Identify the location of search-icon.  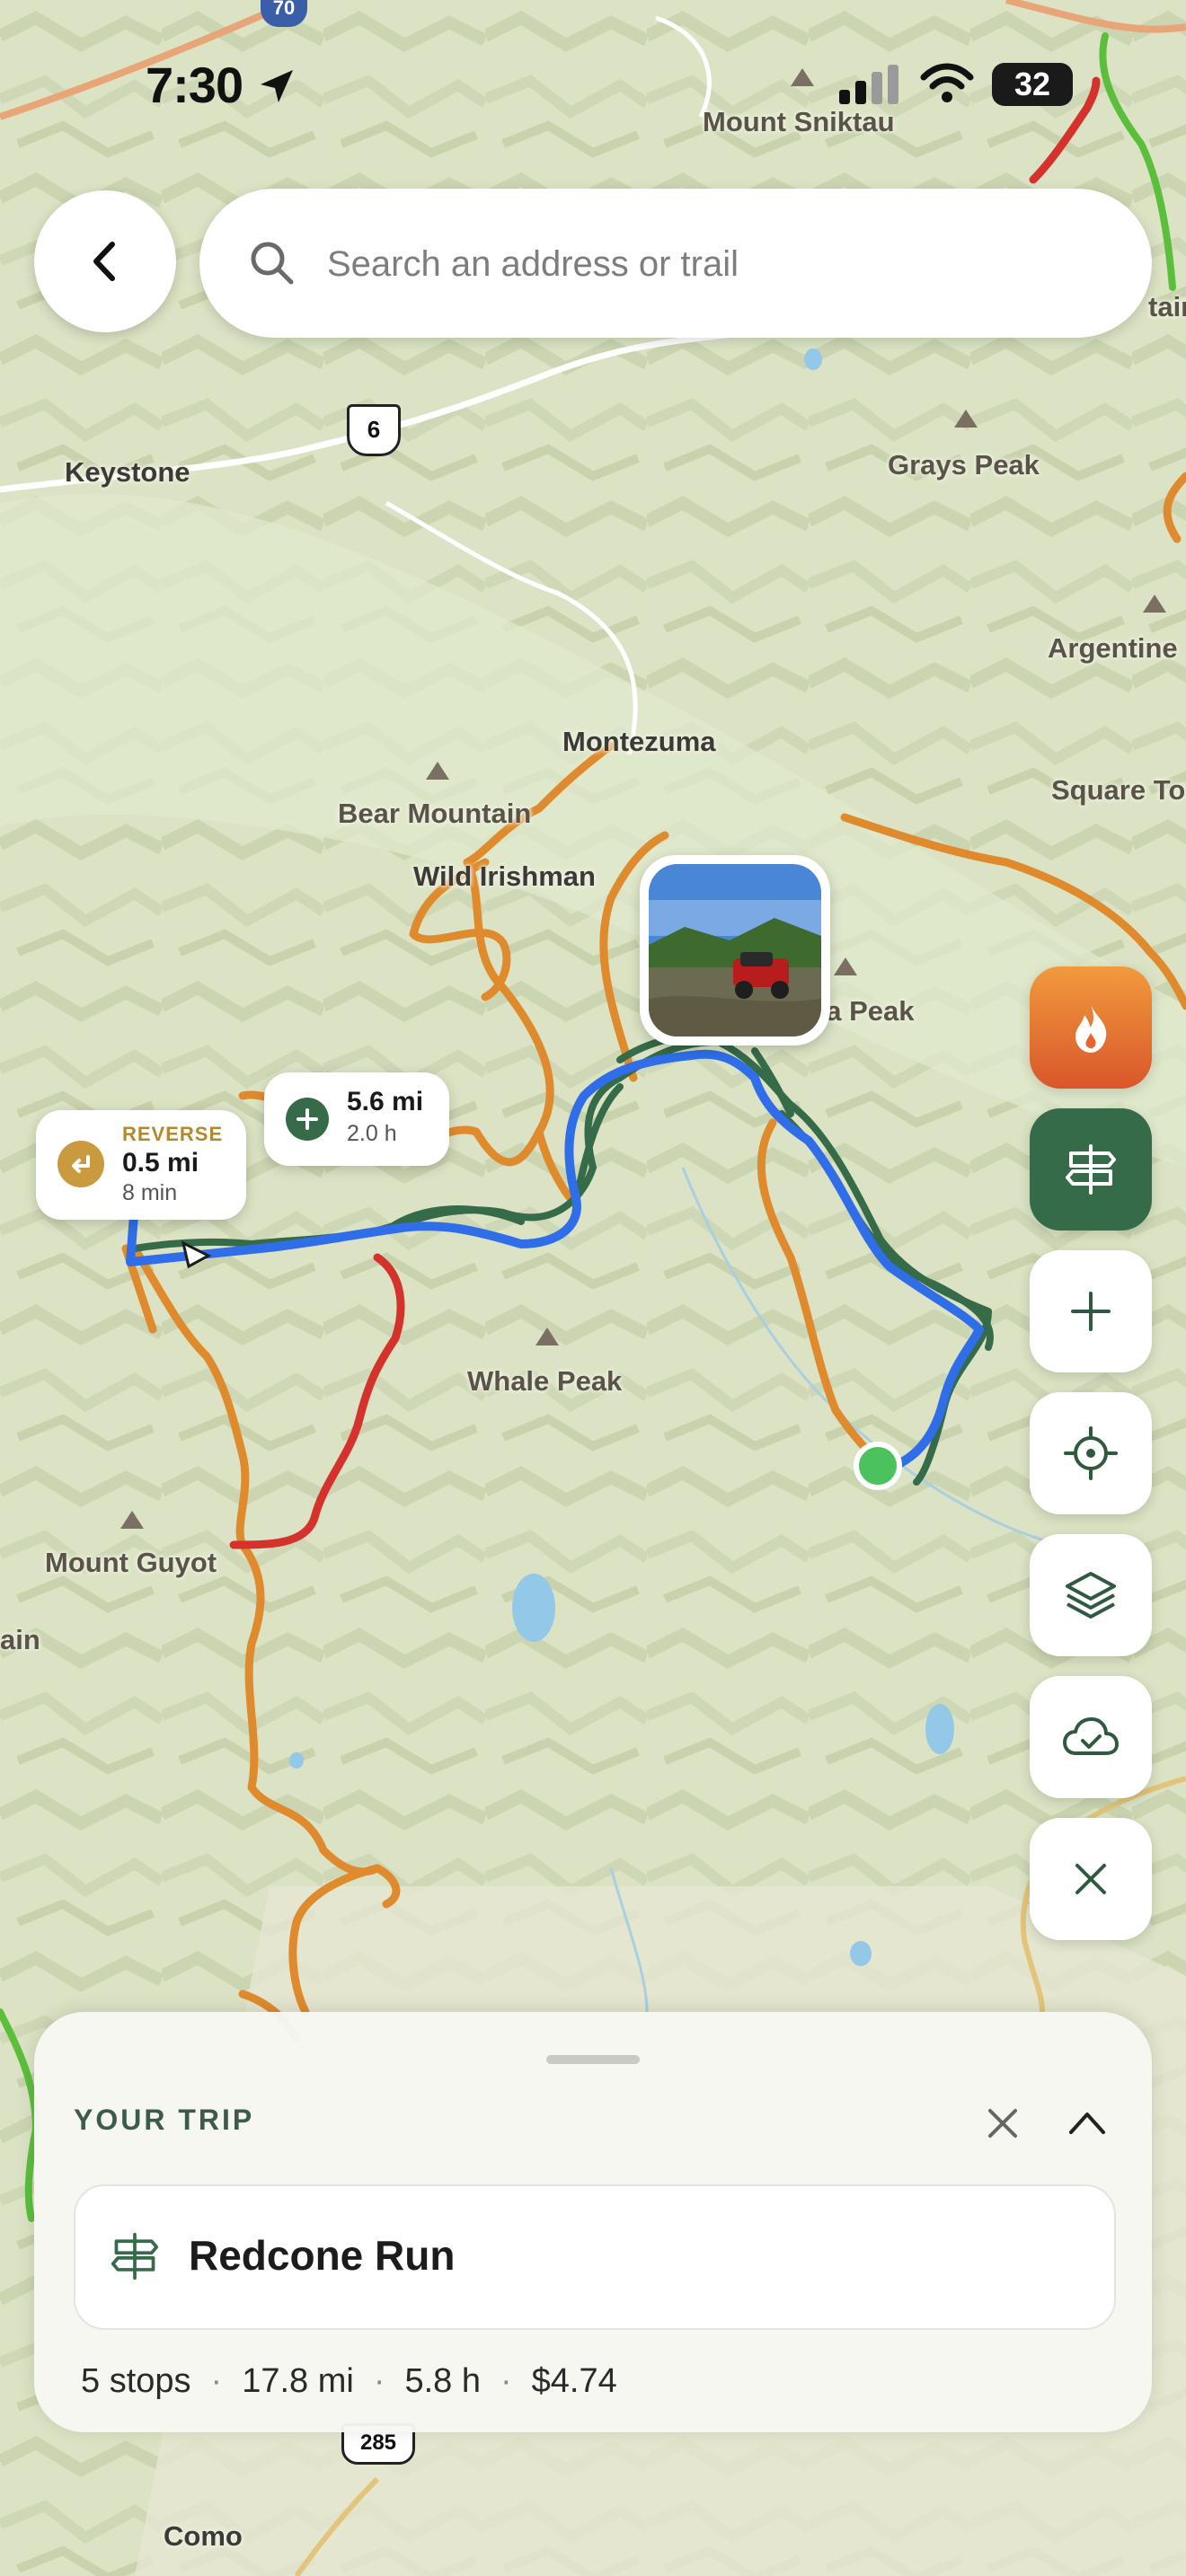
(272, 263).